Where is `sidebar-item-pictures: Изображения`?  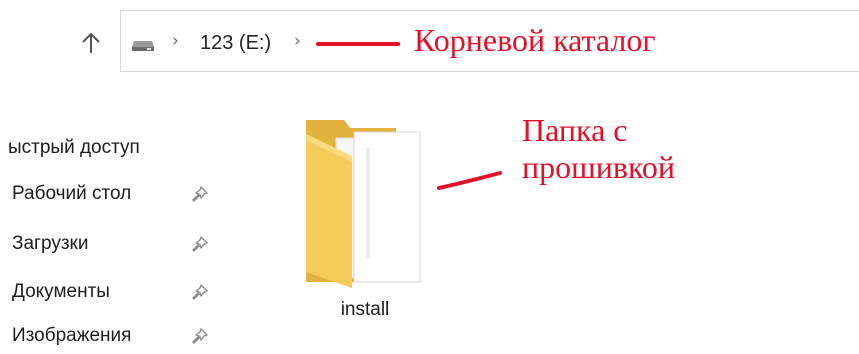 sidebar-item-pictures: Изображения is located at coordinates (115, 336).